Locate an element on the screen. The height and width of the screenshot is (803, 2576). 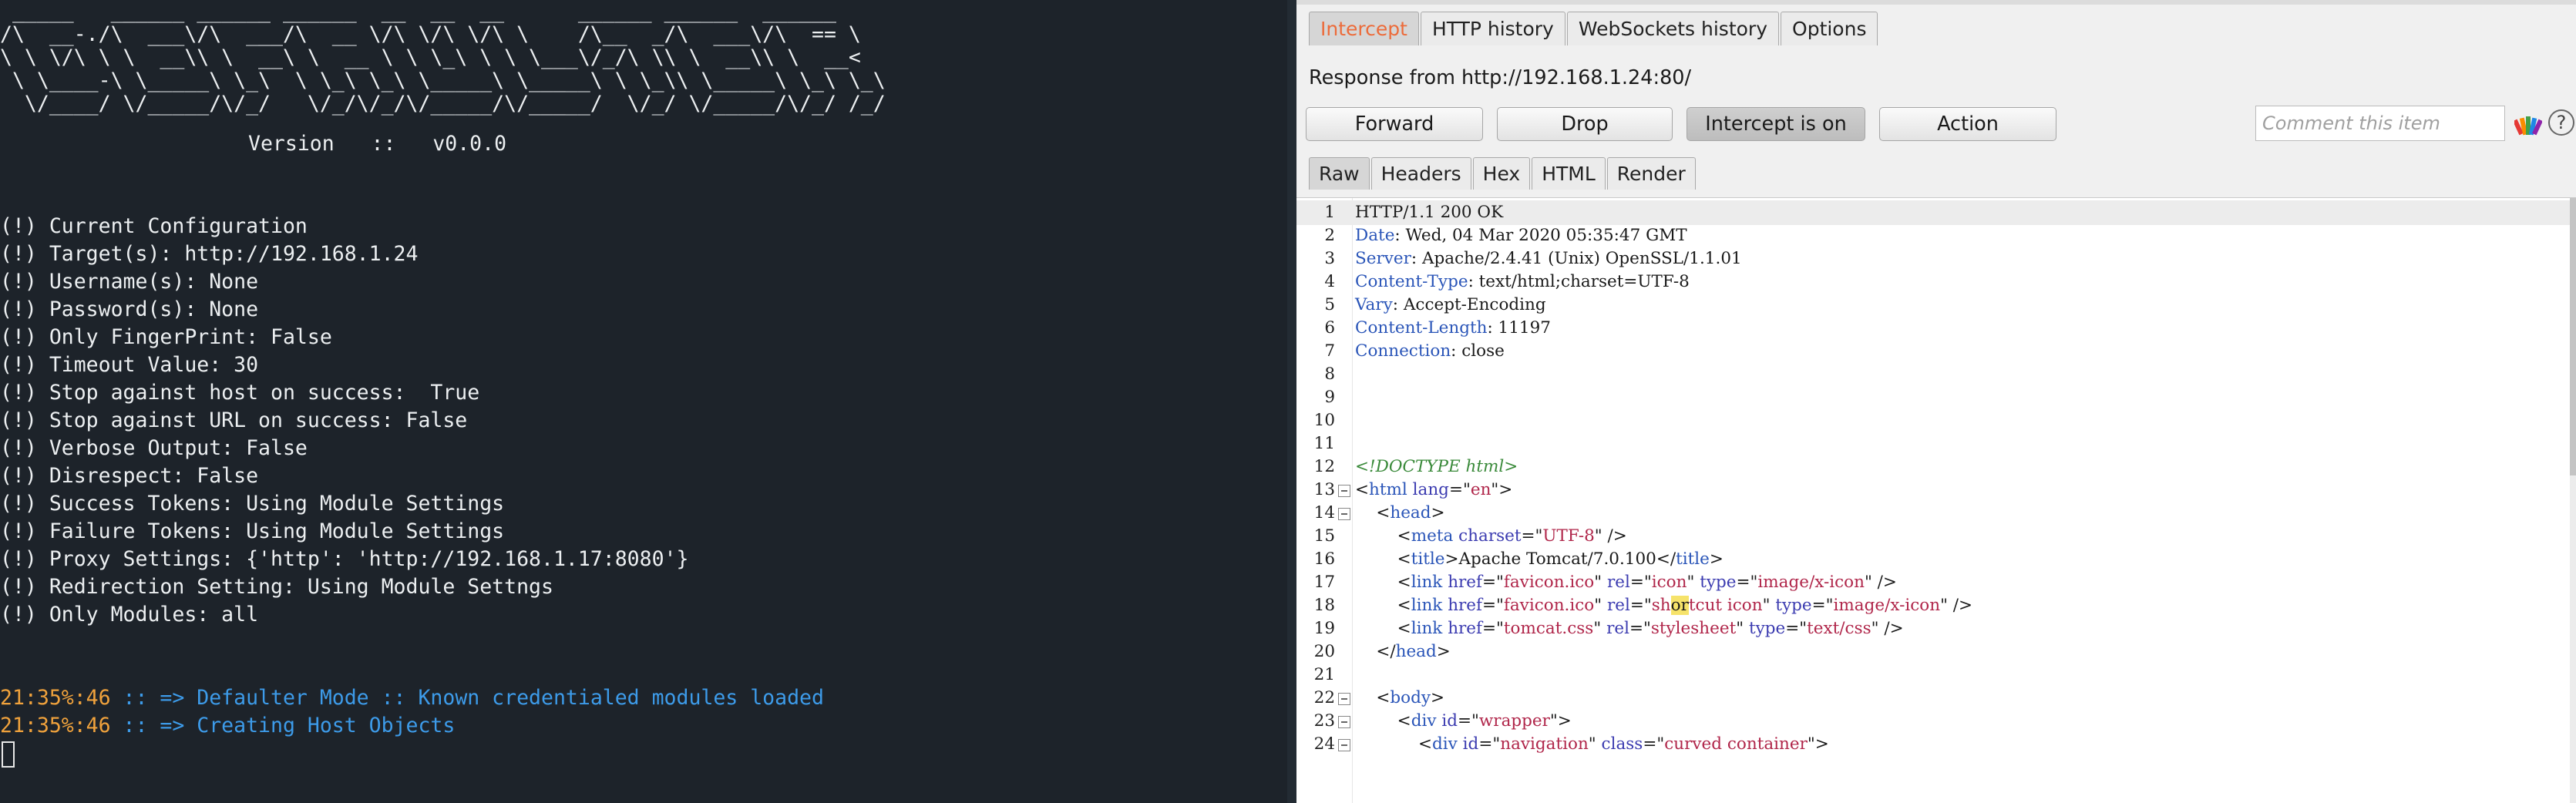
code-token: UTF-8 is located at coordinates (1568, 536).